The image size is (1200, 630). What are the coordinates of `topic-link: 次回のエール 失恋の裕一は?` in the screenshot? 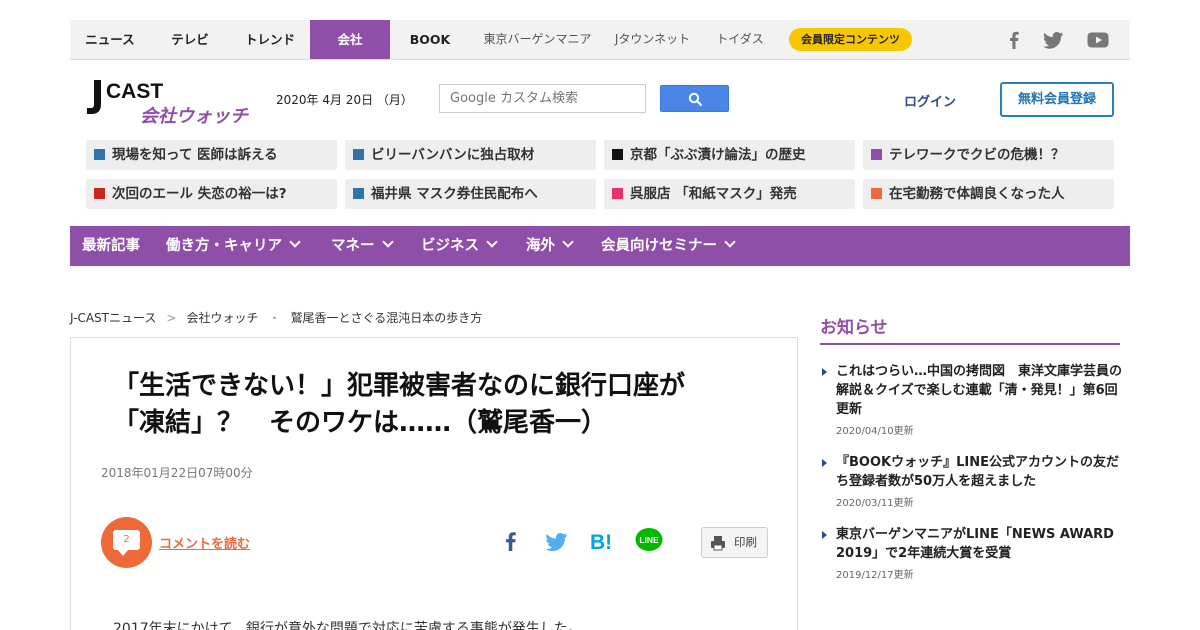 It's located at (211, 194).